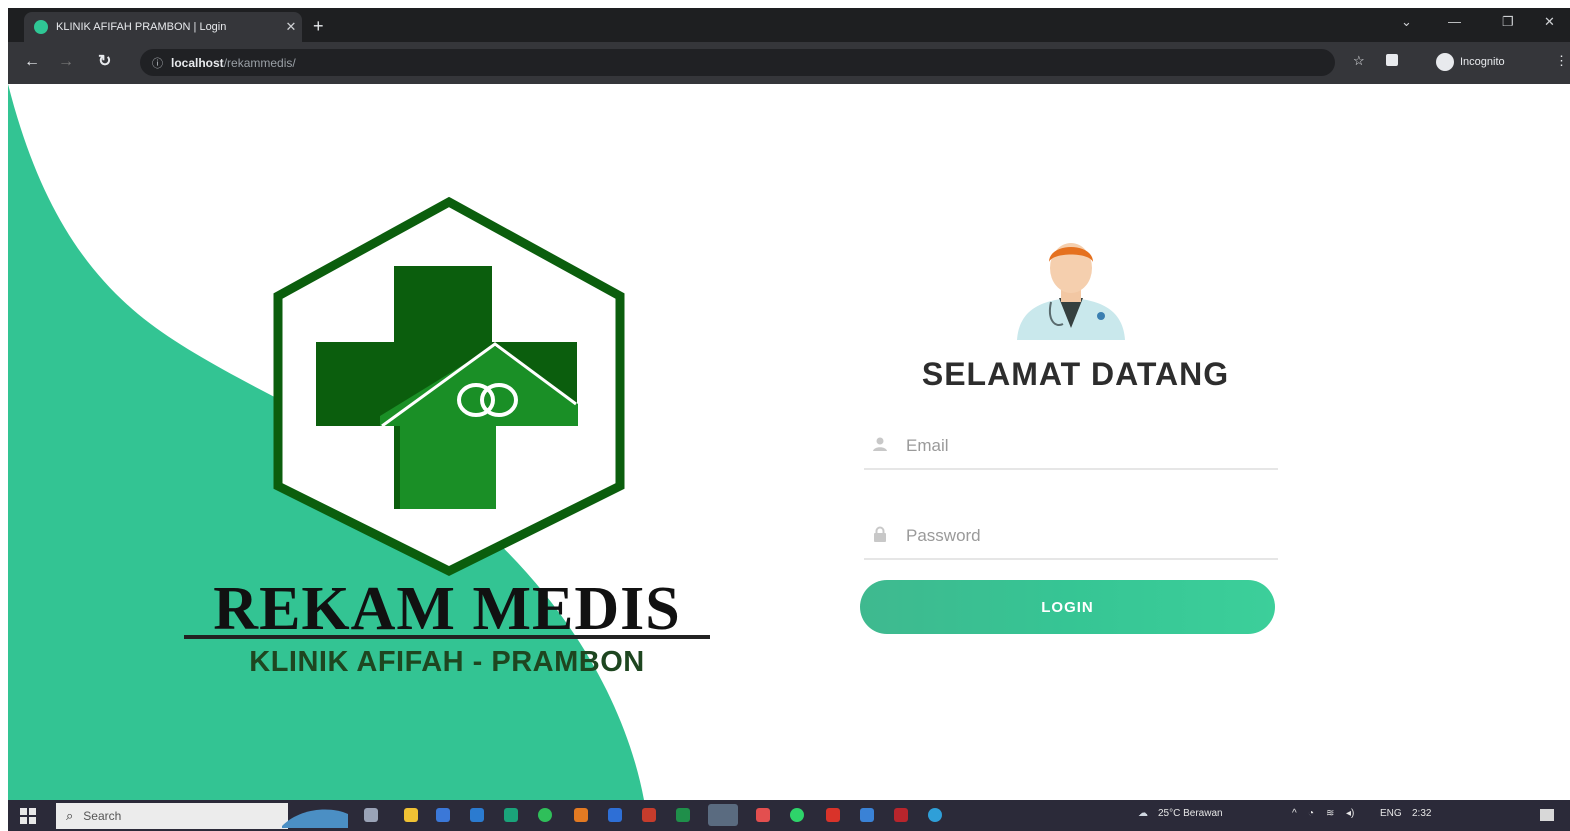 The height and width of the screenshot is (831, 1570). Describe the element at coordinates (1330, 813) in the screenshot. I see `wifi-icon: ≋` at that location.